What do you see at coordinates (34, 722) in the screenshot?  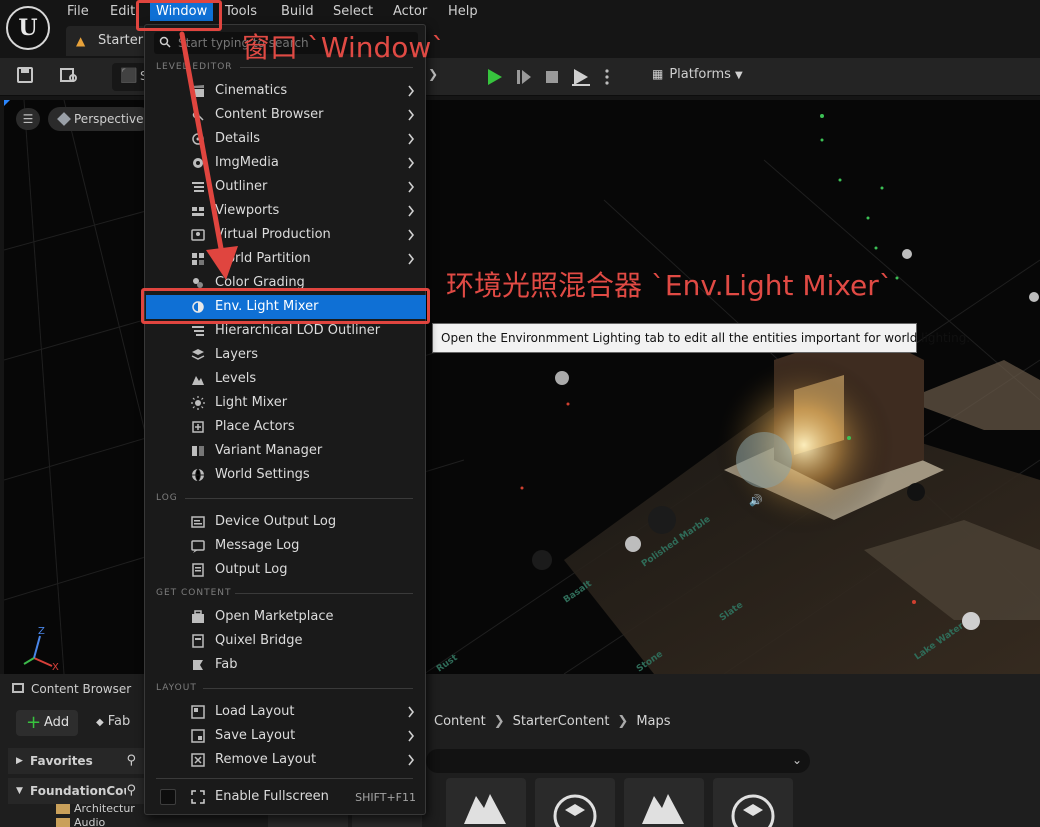 I see `plus-icon: +` at bounding box center [34, 722].